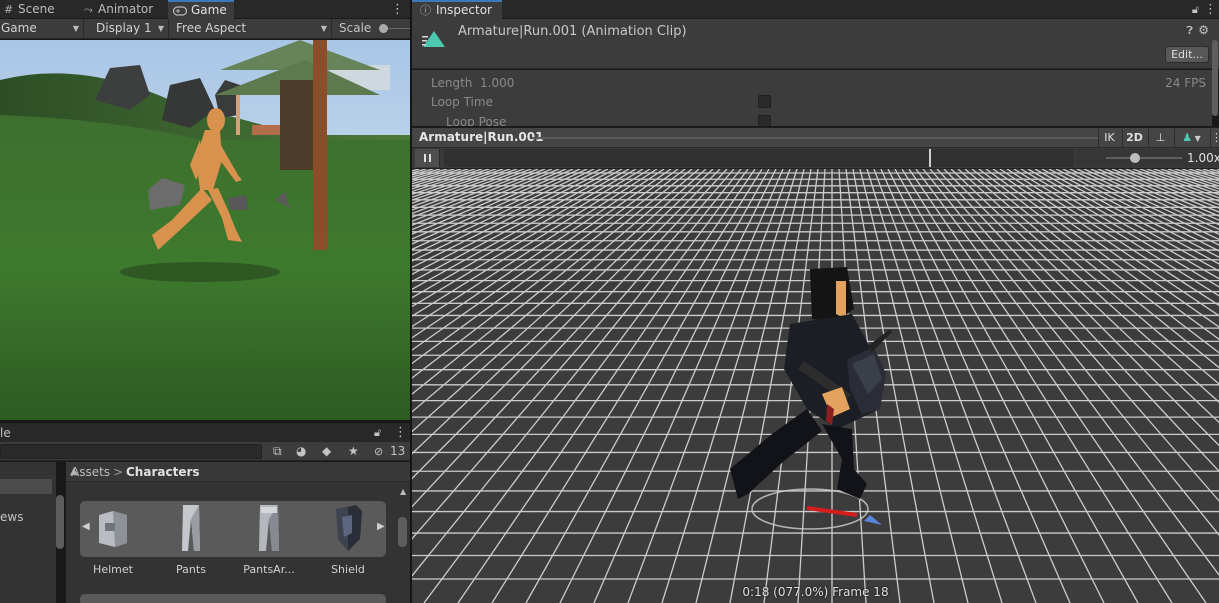  What do you see at coordinates (326, 451) in the screenshot?
I see `label-icon: ◆` at bounding box center [326, 451].